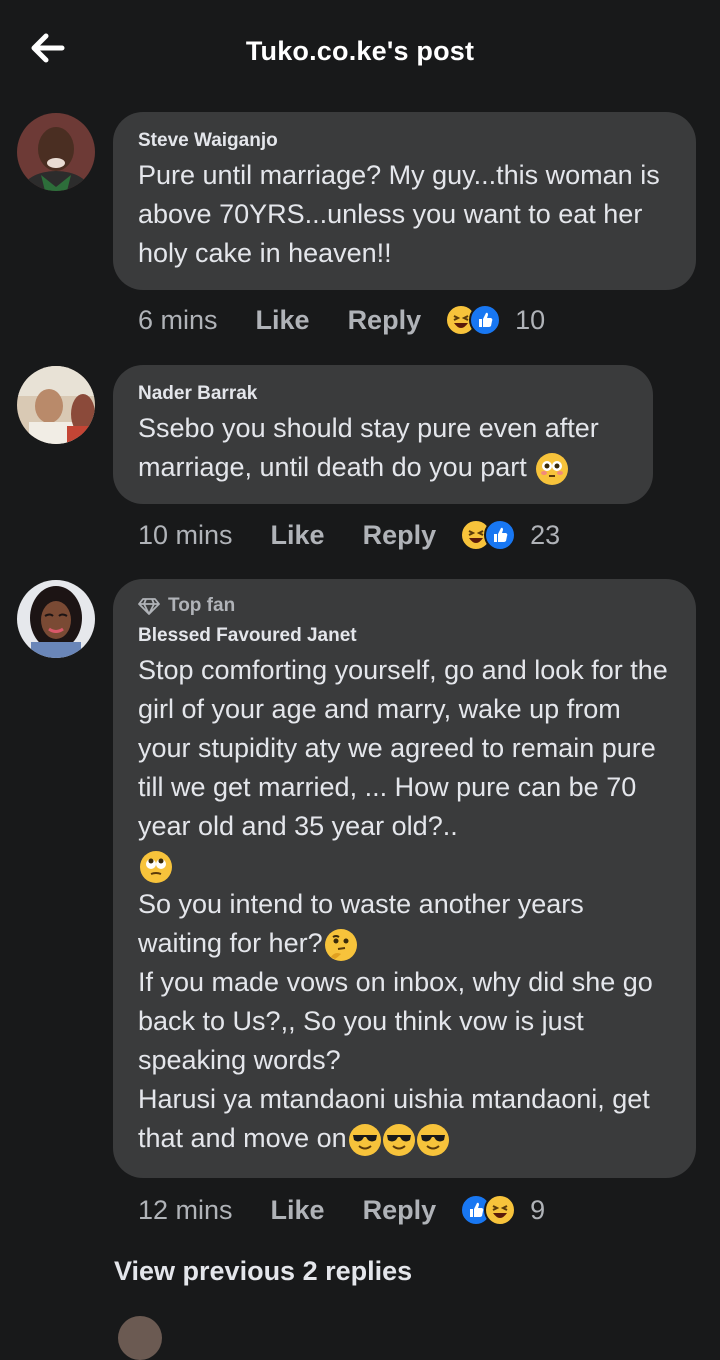  Describe the element at coordinates (404, 636) in the screenshot. I see `comment-author: Blessed Favoured Janet` at that location.